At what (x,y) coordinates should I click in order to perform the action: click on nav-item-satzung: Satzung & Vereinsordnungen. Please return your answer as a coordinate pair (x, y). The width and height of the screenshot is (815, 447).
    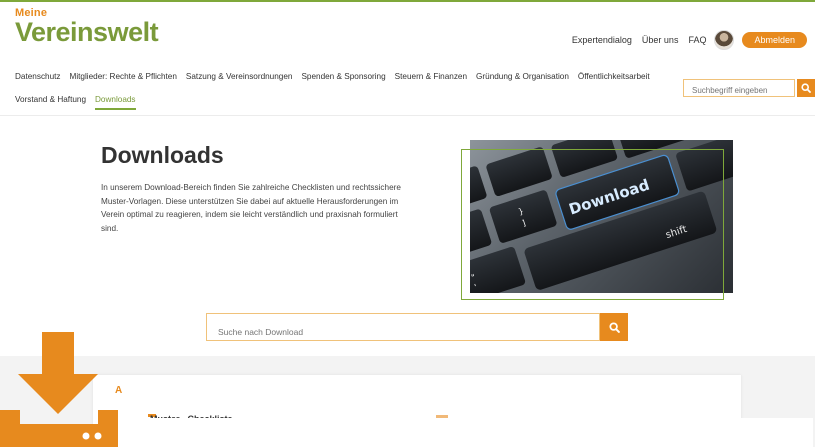
    Looking at the image, I should click on (239, 76).